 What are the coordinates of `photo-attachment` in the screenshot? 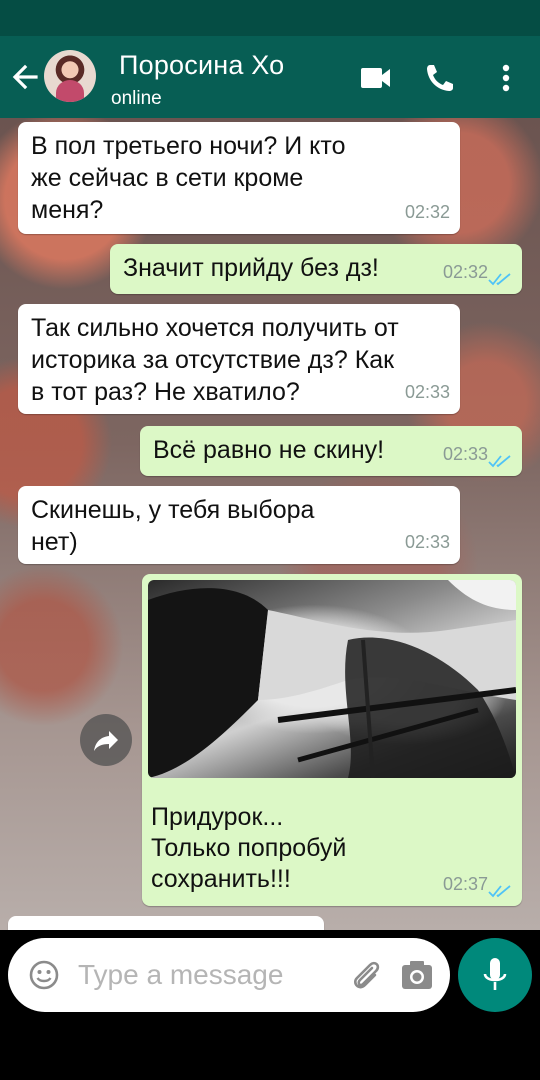 It's located at (332, 679).